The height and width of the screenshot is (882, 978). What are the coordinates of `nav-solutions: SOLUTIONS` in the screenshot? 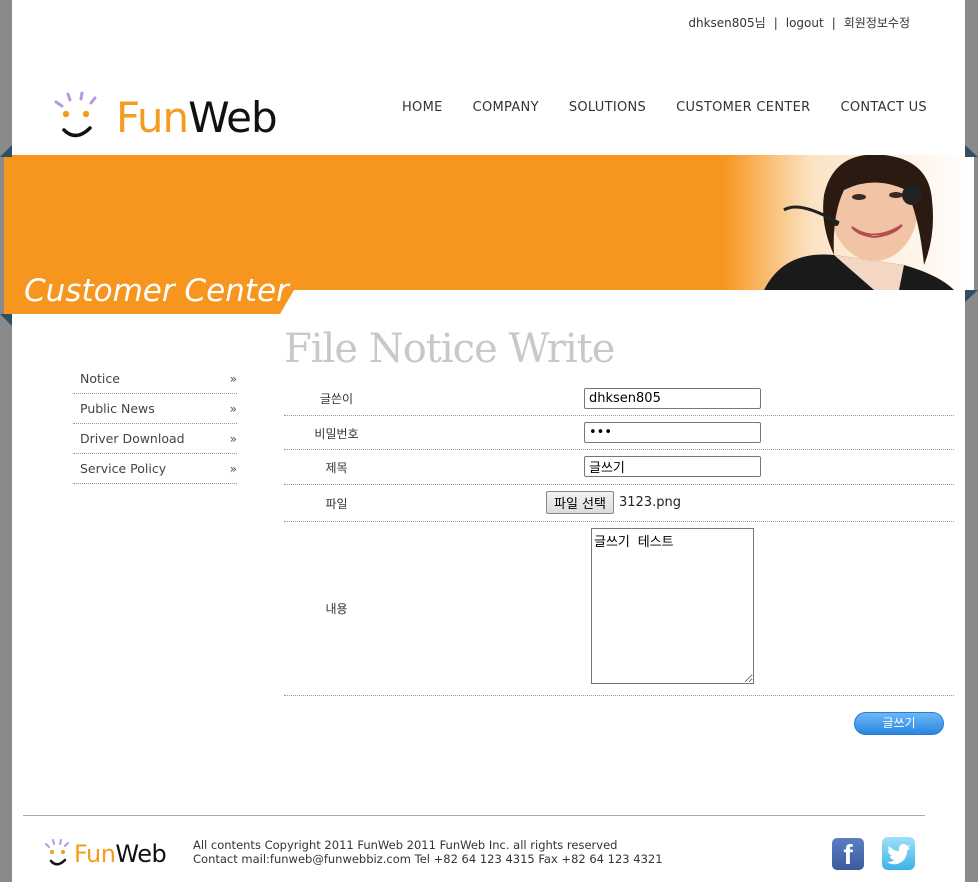 It's located at (607, 107).